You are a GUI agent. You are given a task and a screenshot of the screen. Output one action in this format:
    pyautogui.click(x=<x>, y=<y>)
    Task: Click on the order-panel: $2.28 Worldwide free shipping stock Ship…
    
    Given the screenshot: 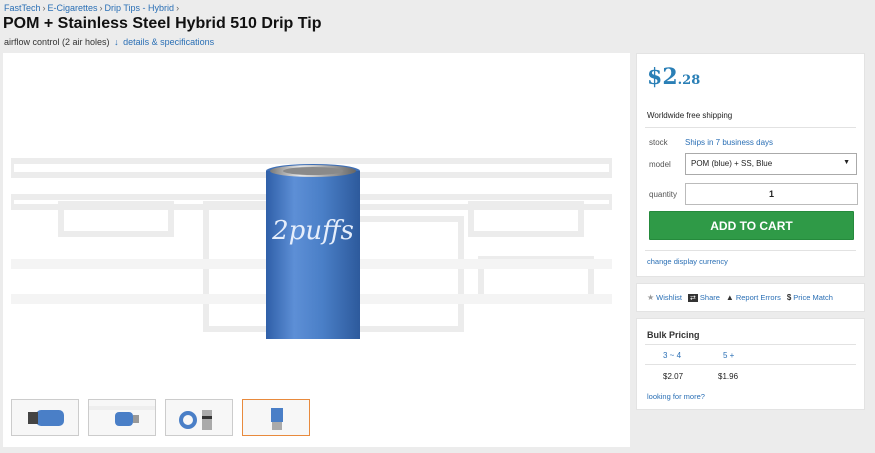 What is the action you would take?
    pyautogui.click(x=750, y=165)
    